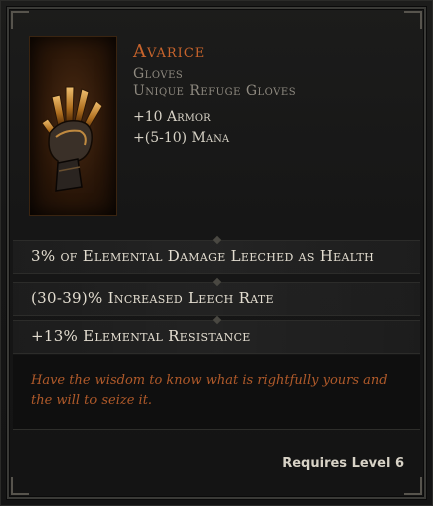 The width and height of the screenshot is (433, 506). Describe the element at coordinates (413, 20) in the screenshot. I see `frame-corner-top-right` at that location.